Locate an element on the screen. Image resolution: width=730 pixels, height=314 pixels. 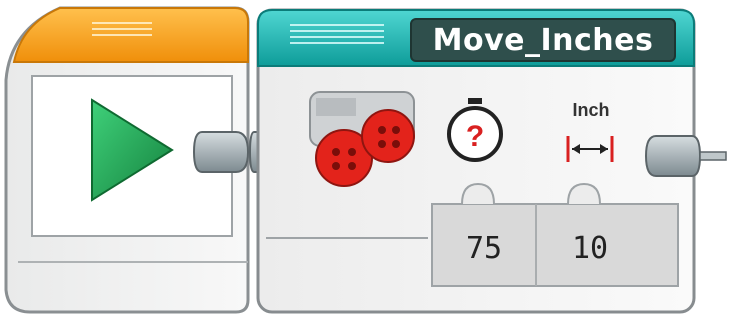
power-input: 75 is located at coordinates (484, 248).